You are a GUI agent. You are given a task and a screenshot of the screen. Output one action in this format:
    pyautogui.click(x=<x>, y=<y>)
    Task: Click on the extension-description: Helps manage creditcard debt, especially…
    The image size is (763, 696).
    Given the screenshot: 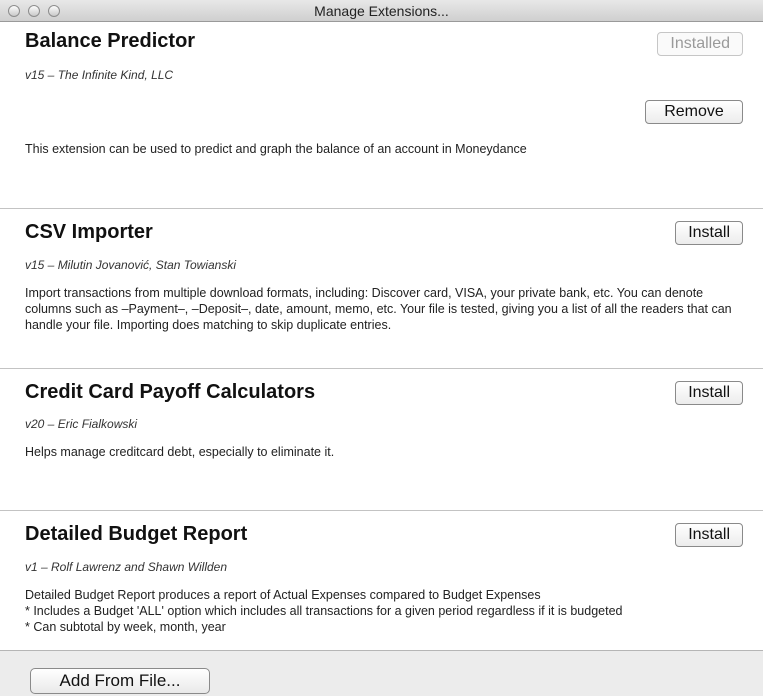 What is the action you would take?
    pyautogui.click(x=180, y=452)
    